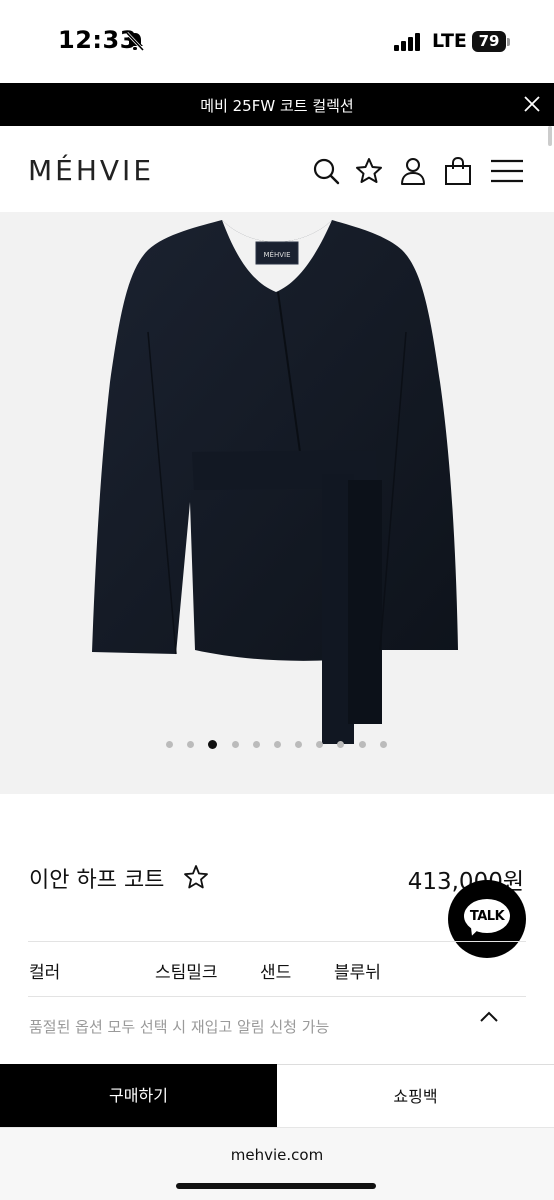 This screenshot has width=554, height=1200. What do you see at coordinates (97, 880) in the screenshot?
I see `product-name: 이안 하프 코트` at bounding box center [97, 880].